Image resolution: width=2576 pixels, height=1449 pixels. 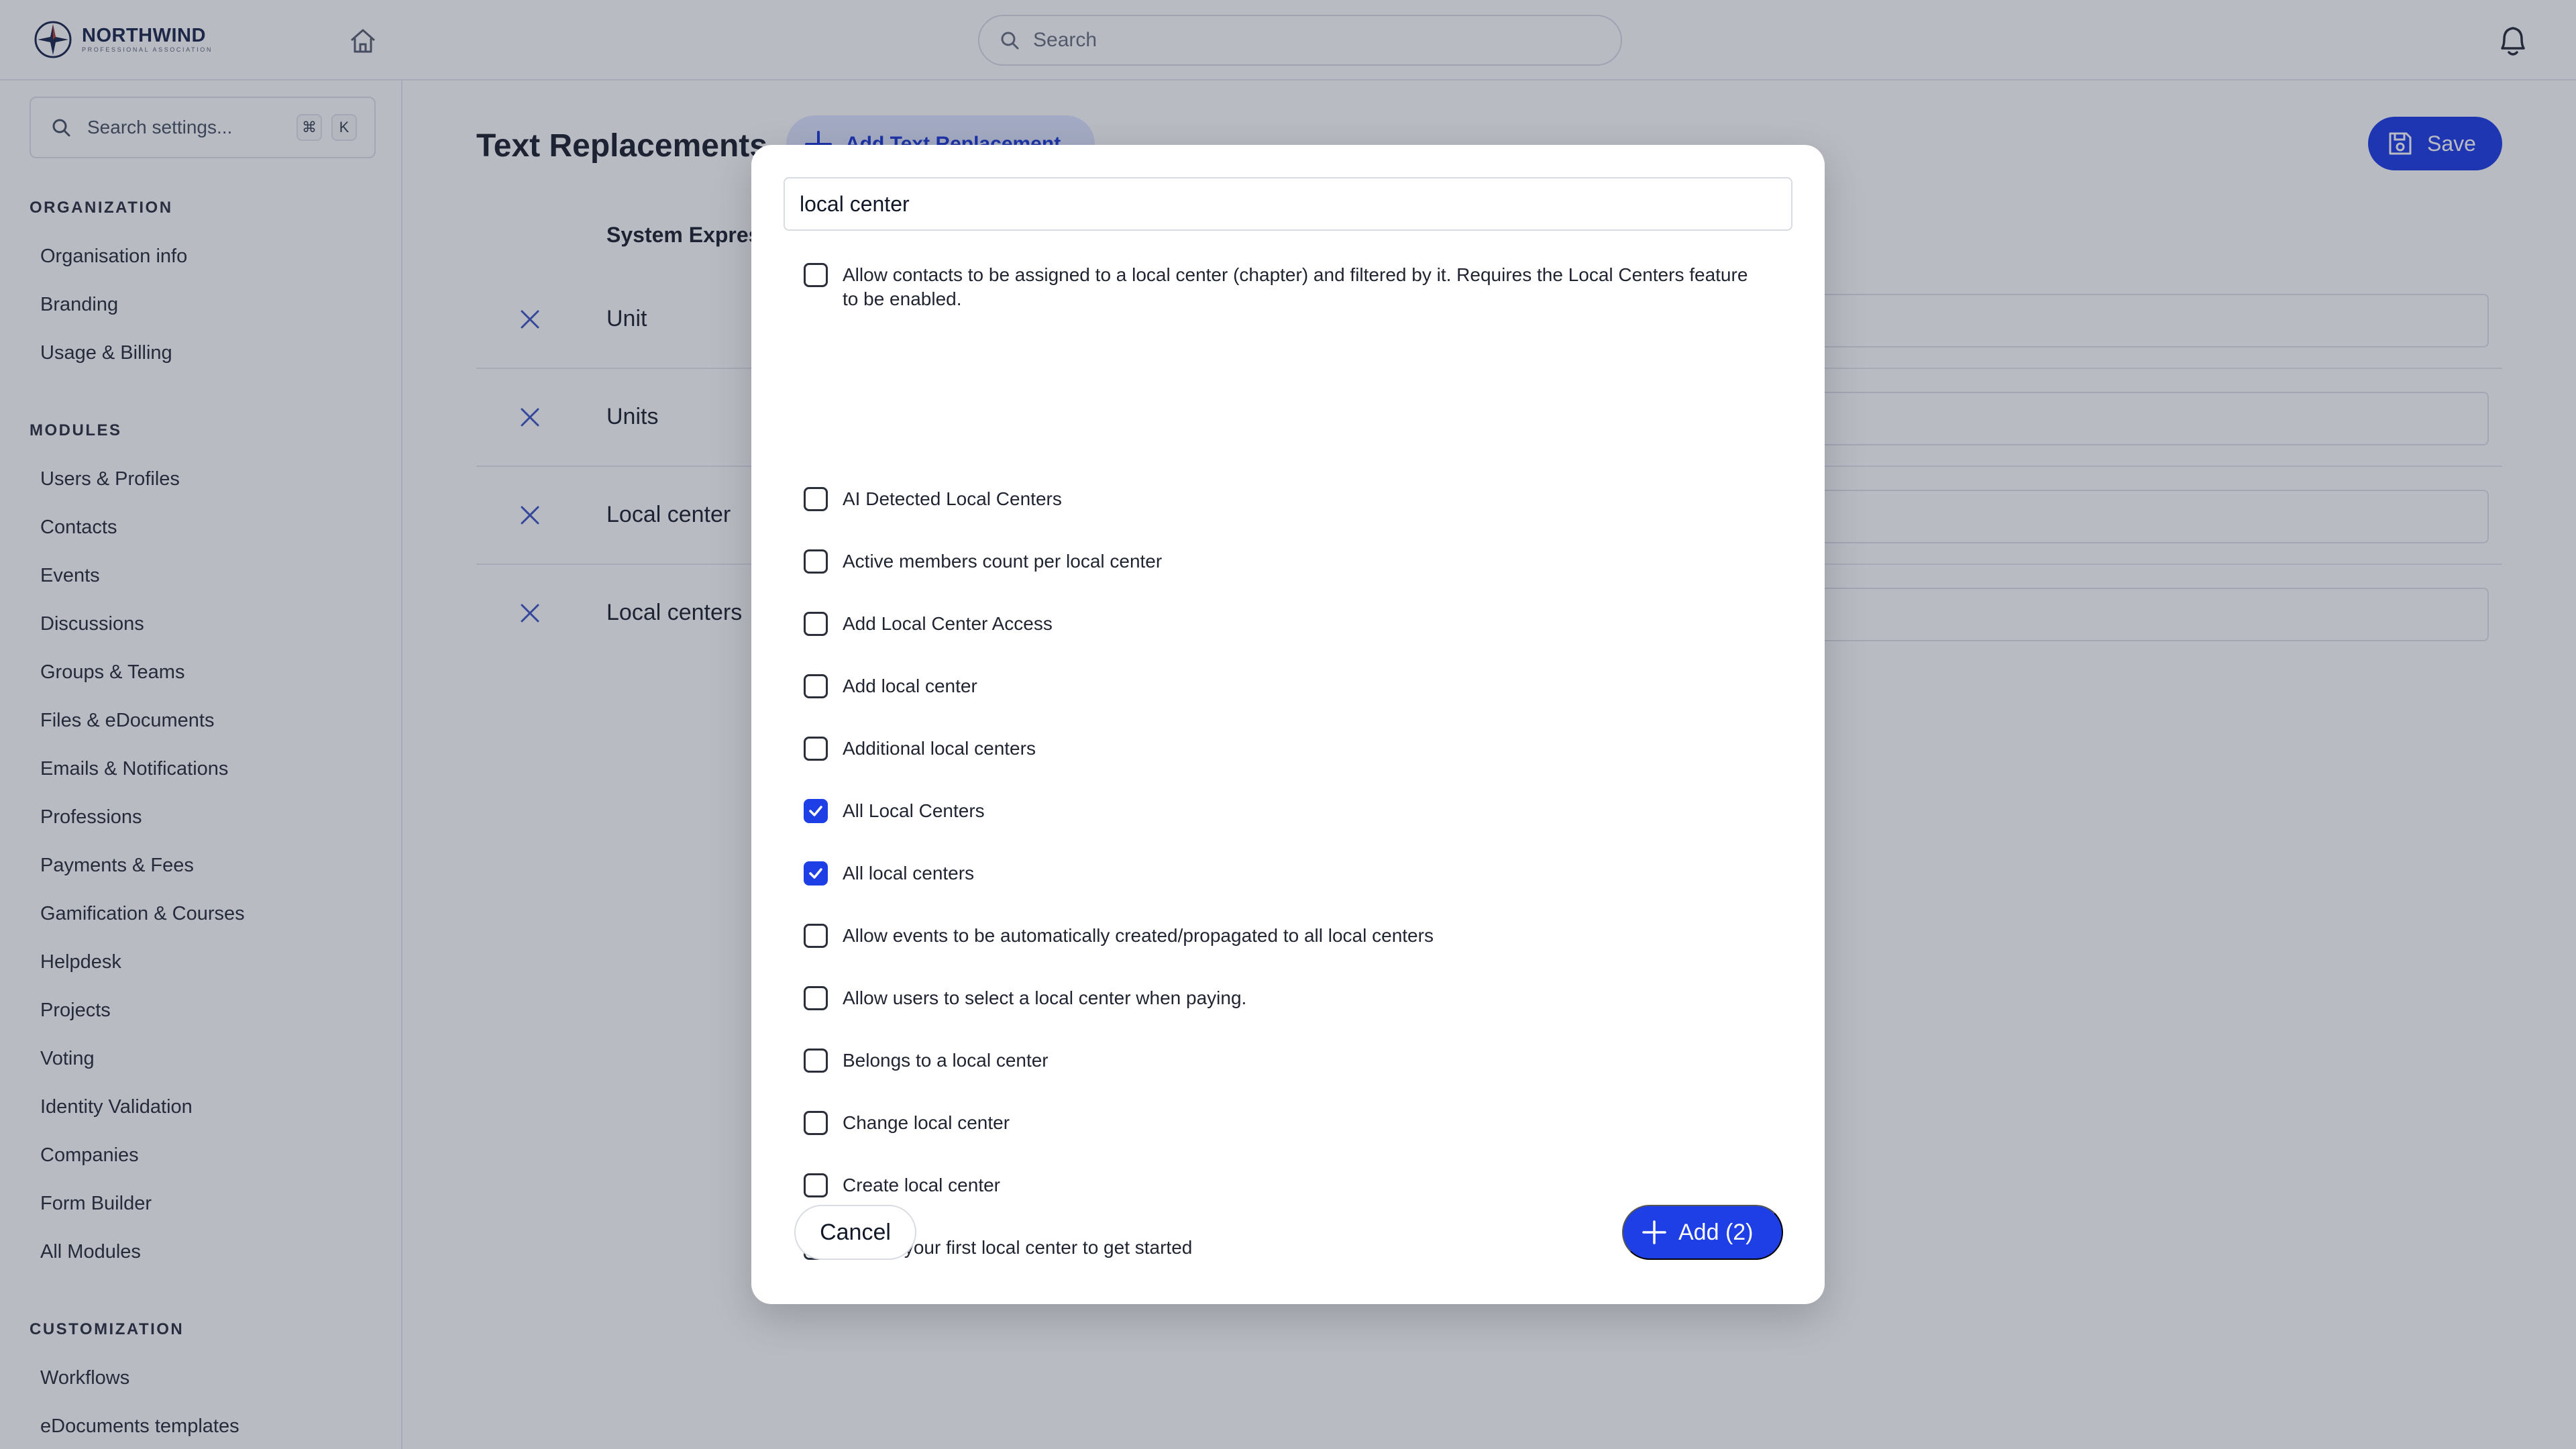 What do you see at coordinates (946, 1060) in the screenshot?
I see `option-label: Belongs to a local center` at bounding box center [946, 1060].